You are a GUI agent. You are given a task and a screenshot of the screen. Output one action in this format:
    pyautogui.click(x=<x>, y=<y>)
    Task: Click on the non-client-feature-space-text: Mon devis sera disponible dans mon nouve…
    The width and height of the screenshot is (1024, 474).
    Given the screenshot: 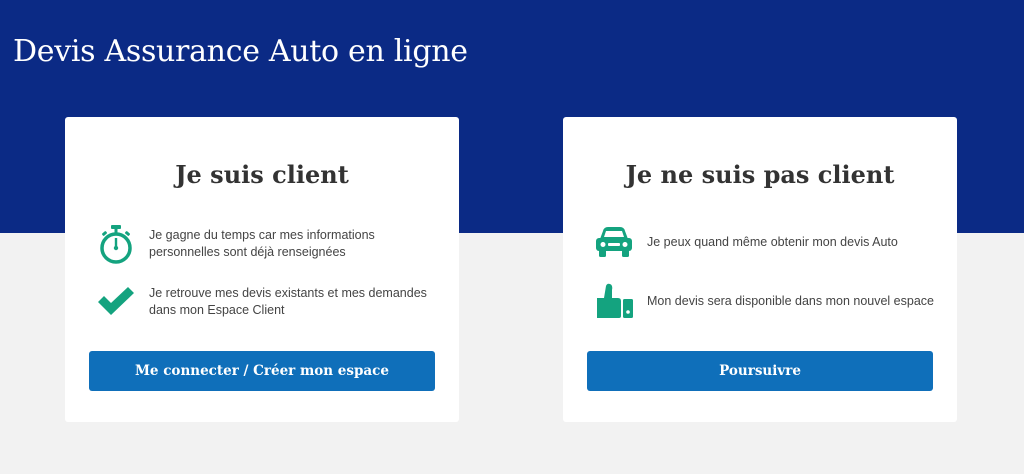 What is the action you would take?
    pyautogui.click(x=790, y=300)
    